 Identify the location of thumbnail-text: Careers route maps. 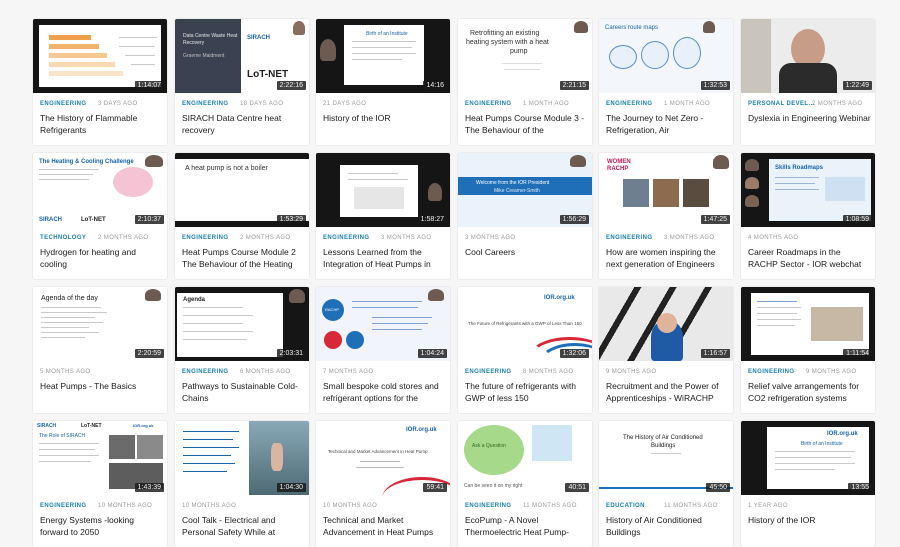
(632, 28).